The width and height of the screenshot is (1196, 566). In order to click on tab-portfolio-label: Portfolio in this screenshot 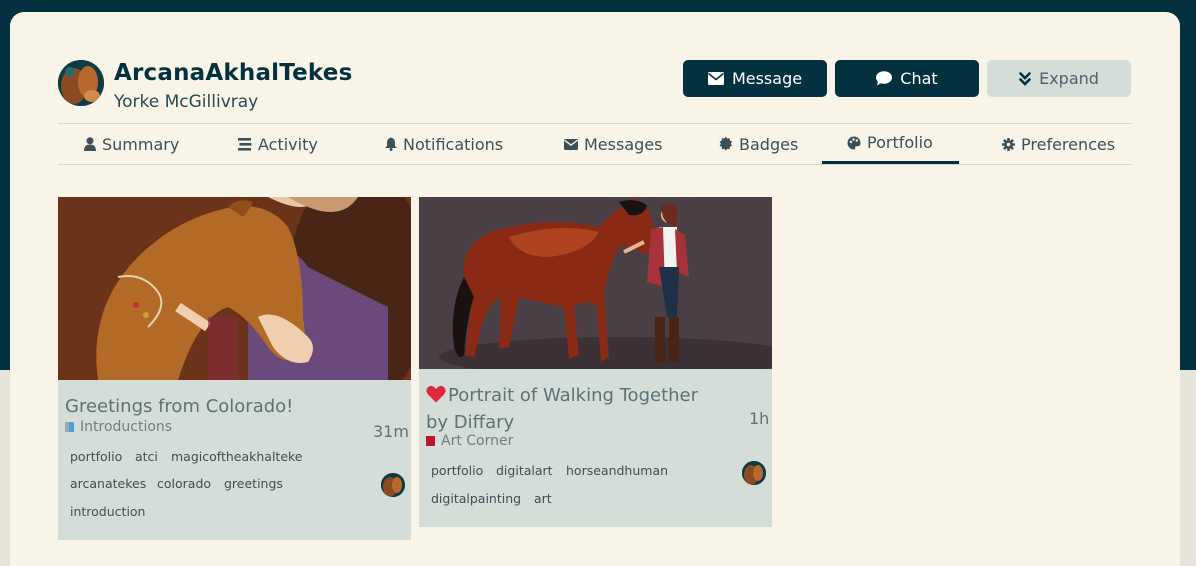, I will do `click(900, 142)`.